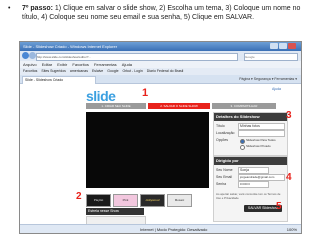  Describe the element at coordinates (225, 133) in the screenshot. I see `location-label: Localização` at that location.